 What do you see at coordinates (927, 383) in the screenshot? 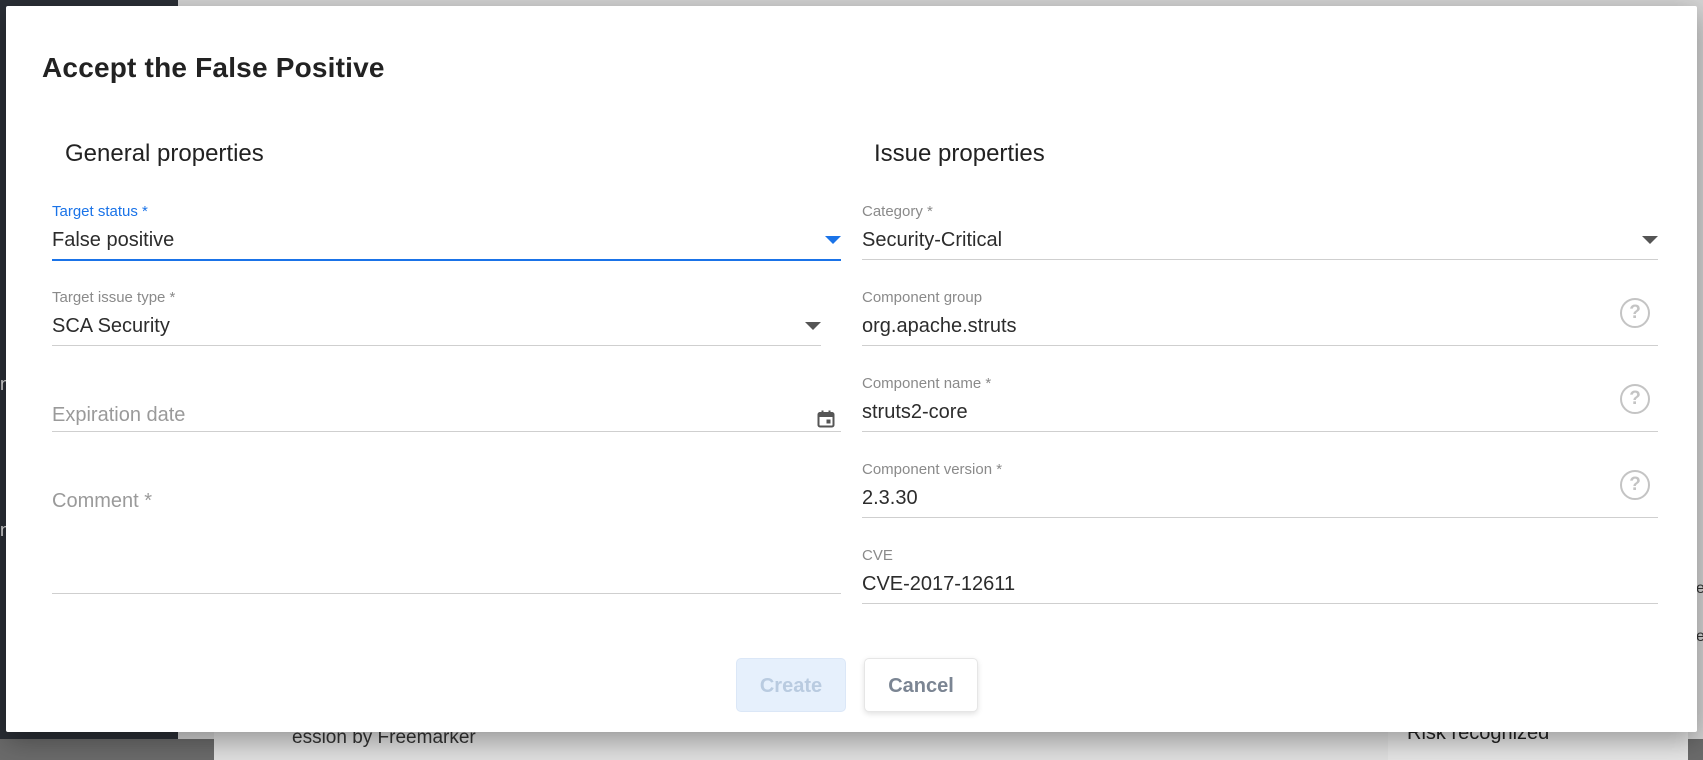
I see `component-name-label: Component name *` at bounding box center [927, 383].